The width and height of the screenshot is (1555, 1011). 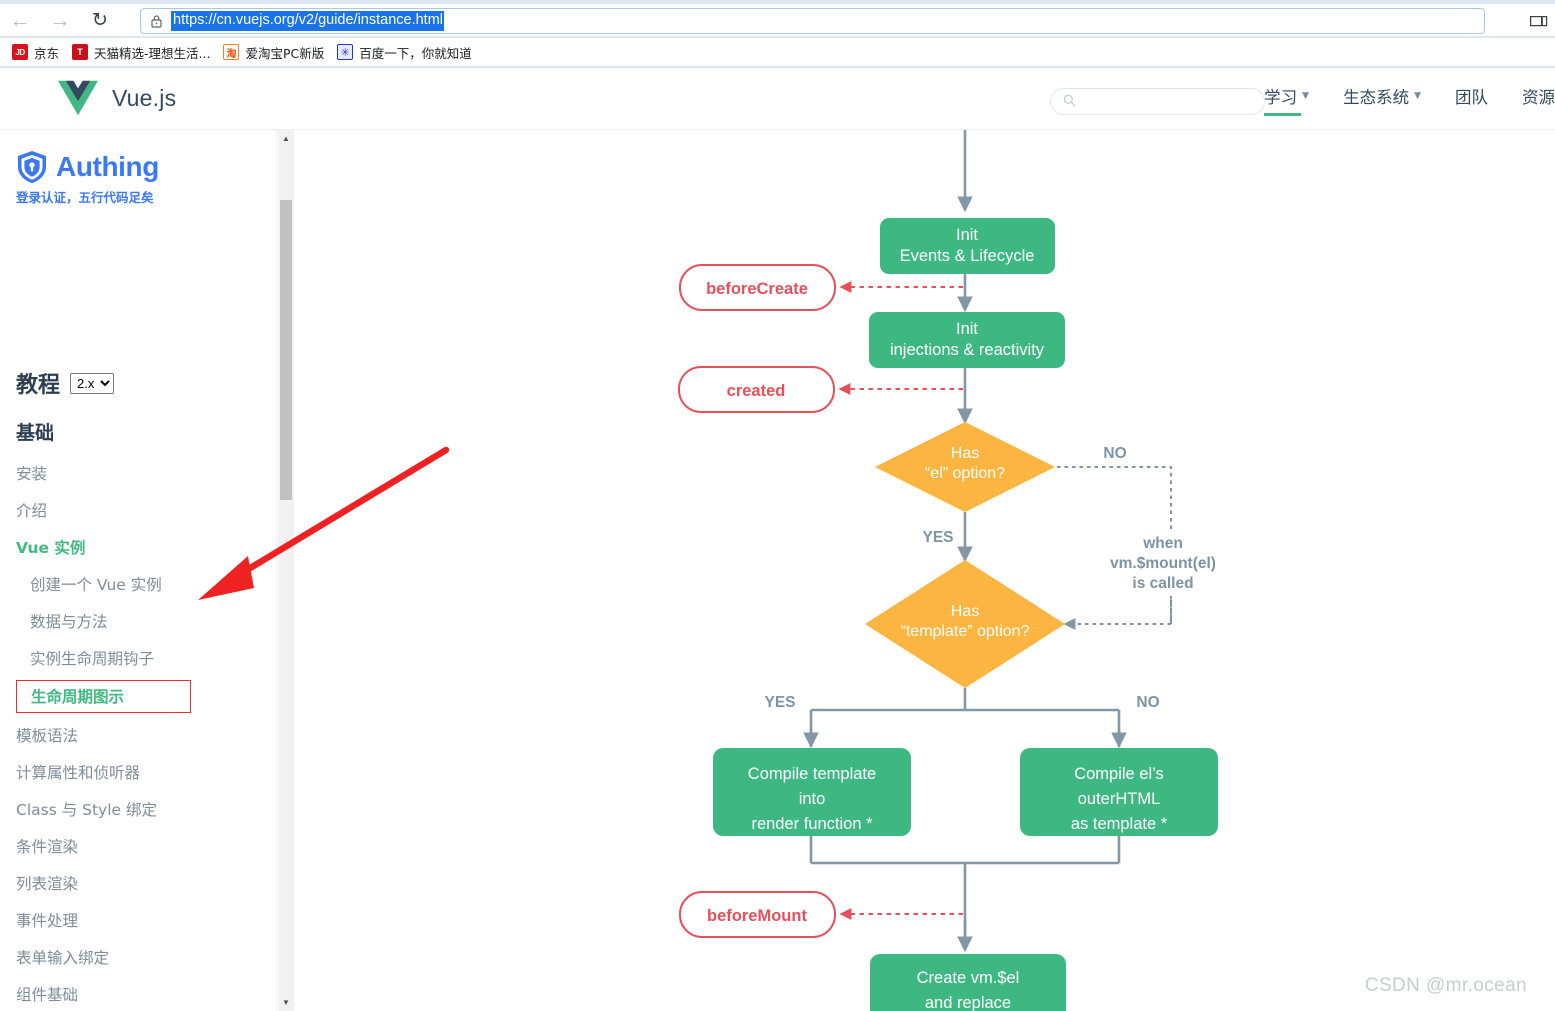 What do you see at coordinates (1119, 774) in the screenshot?
I see `svg-text: Compile el’s` at bounding box center [1119, 774].